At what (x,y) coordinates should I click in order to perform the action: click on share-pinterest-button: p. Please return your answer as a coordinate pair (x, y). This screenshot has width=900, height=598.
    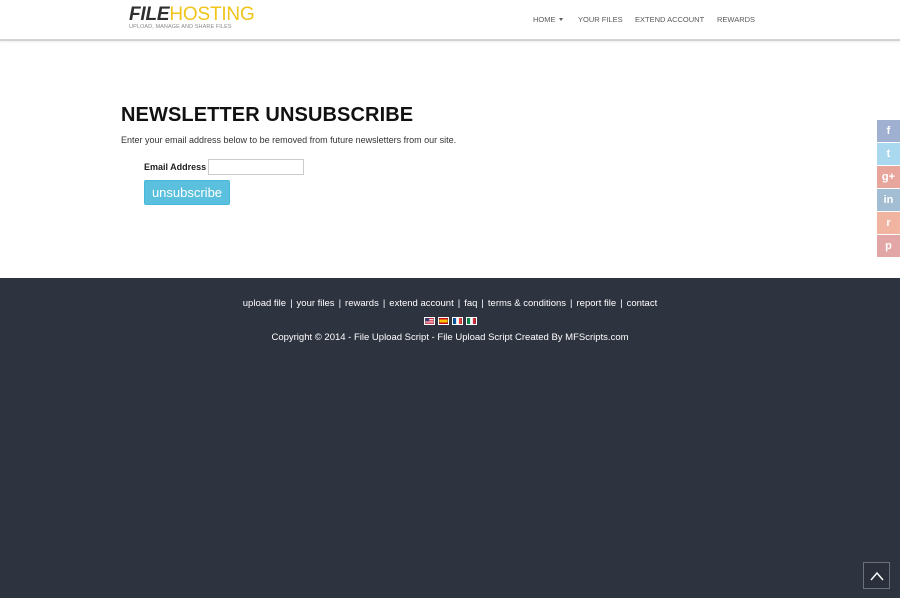
    Looking at the image, I should click on (888, 246).